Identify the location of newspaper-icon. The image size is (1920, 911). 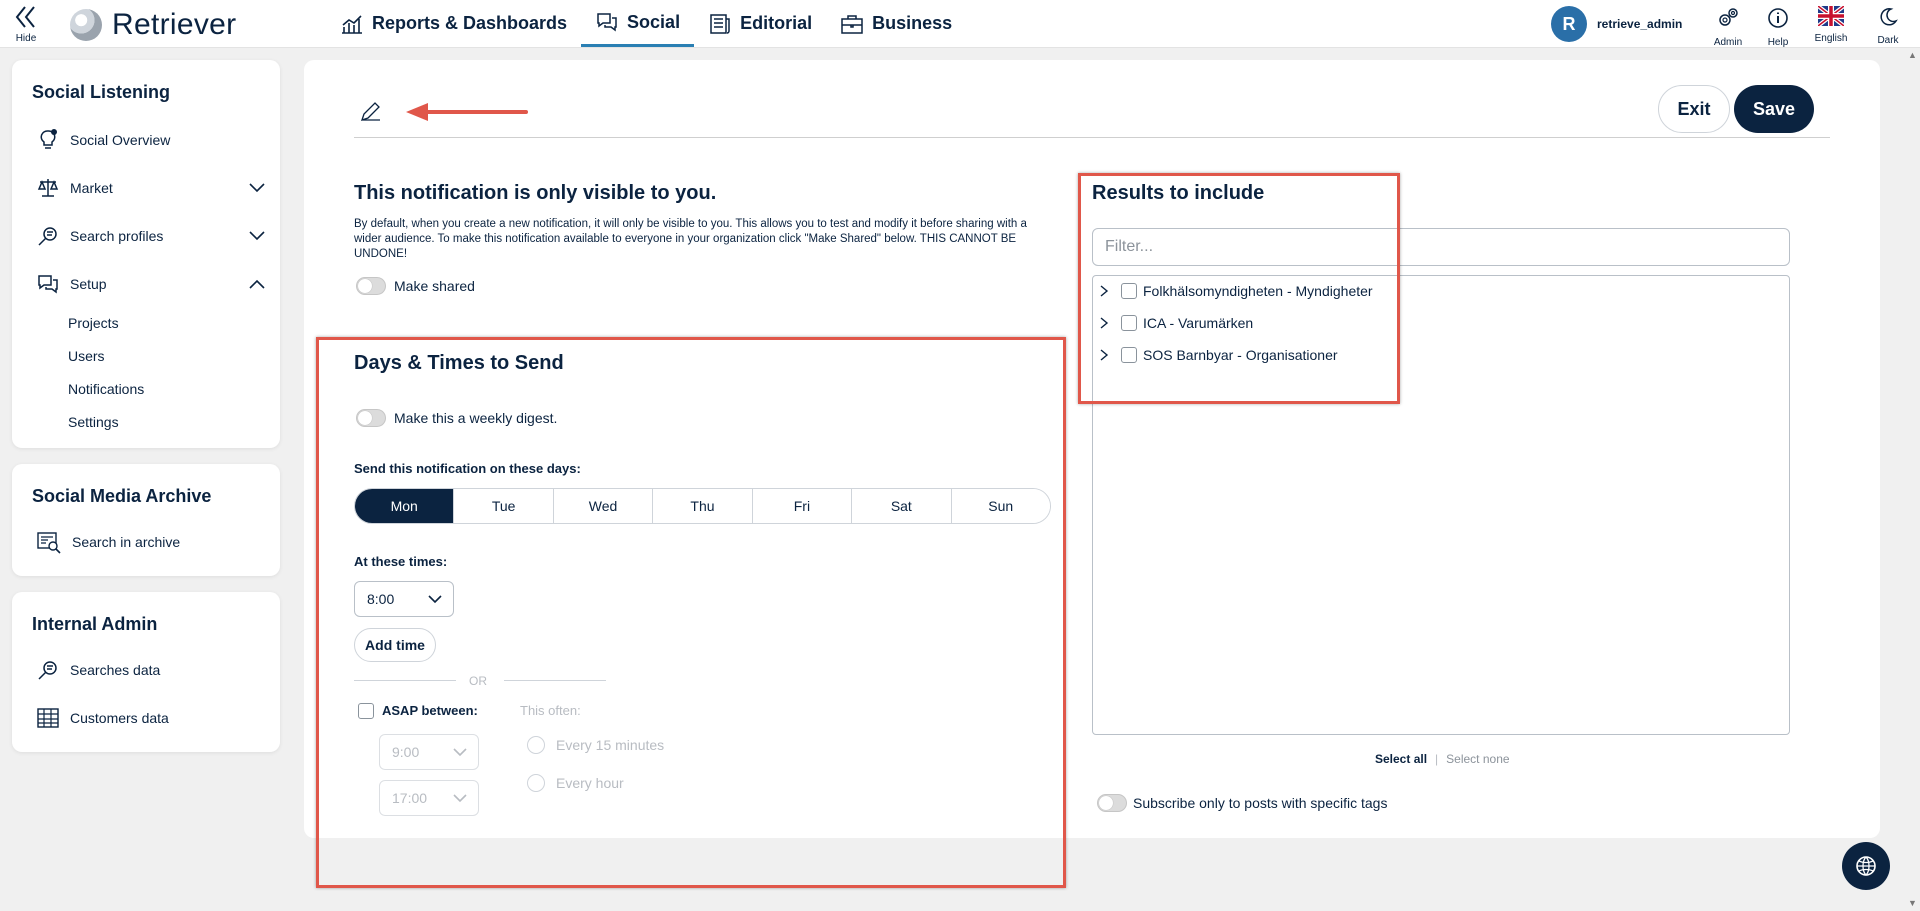
(720, 23).